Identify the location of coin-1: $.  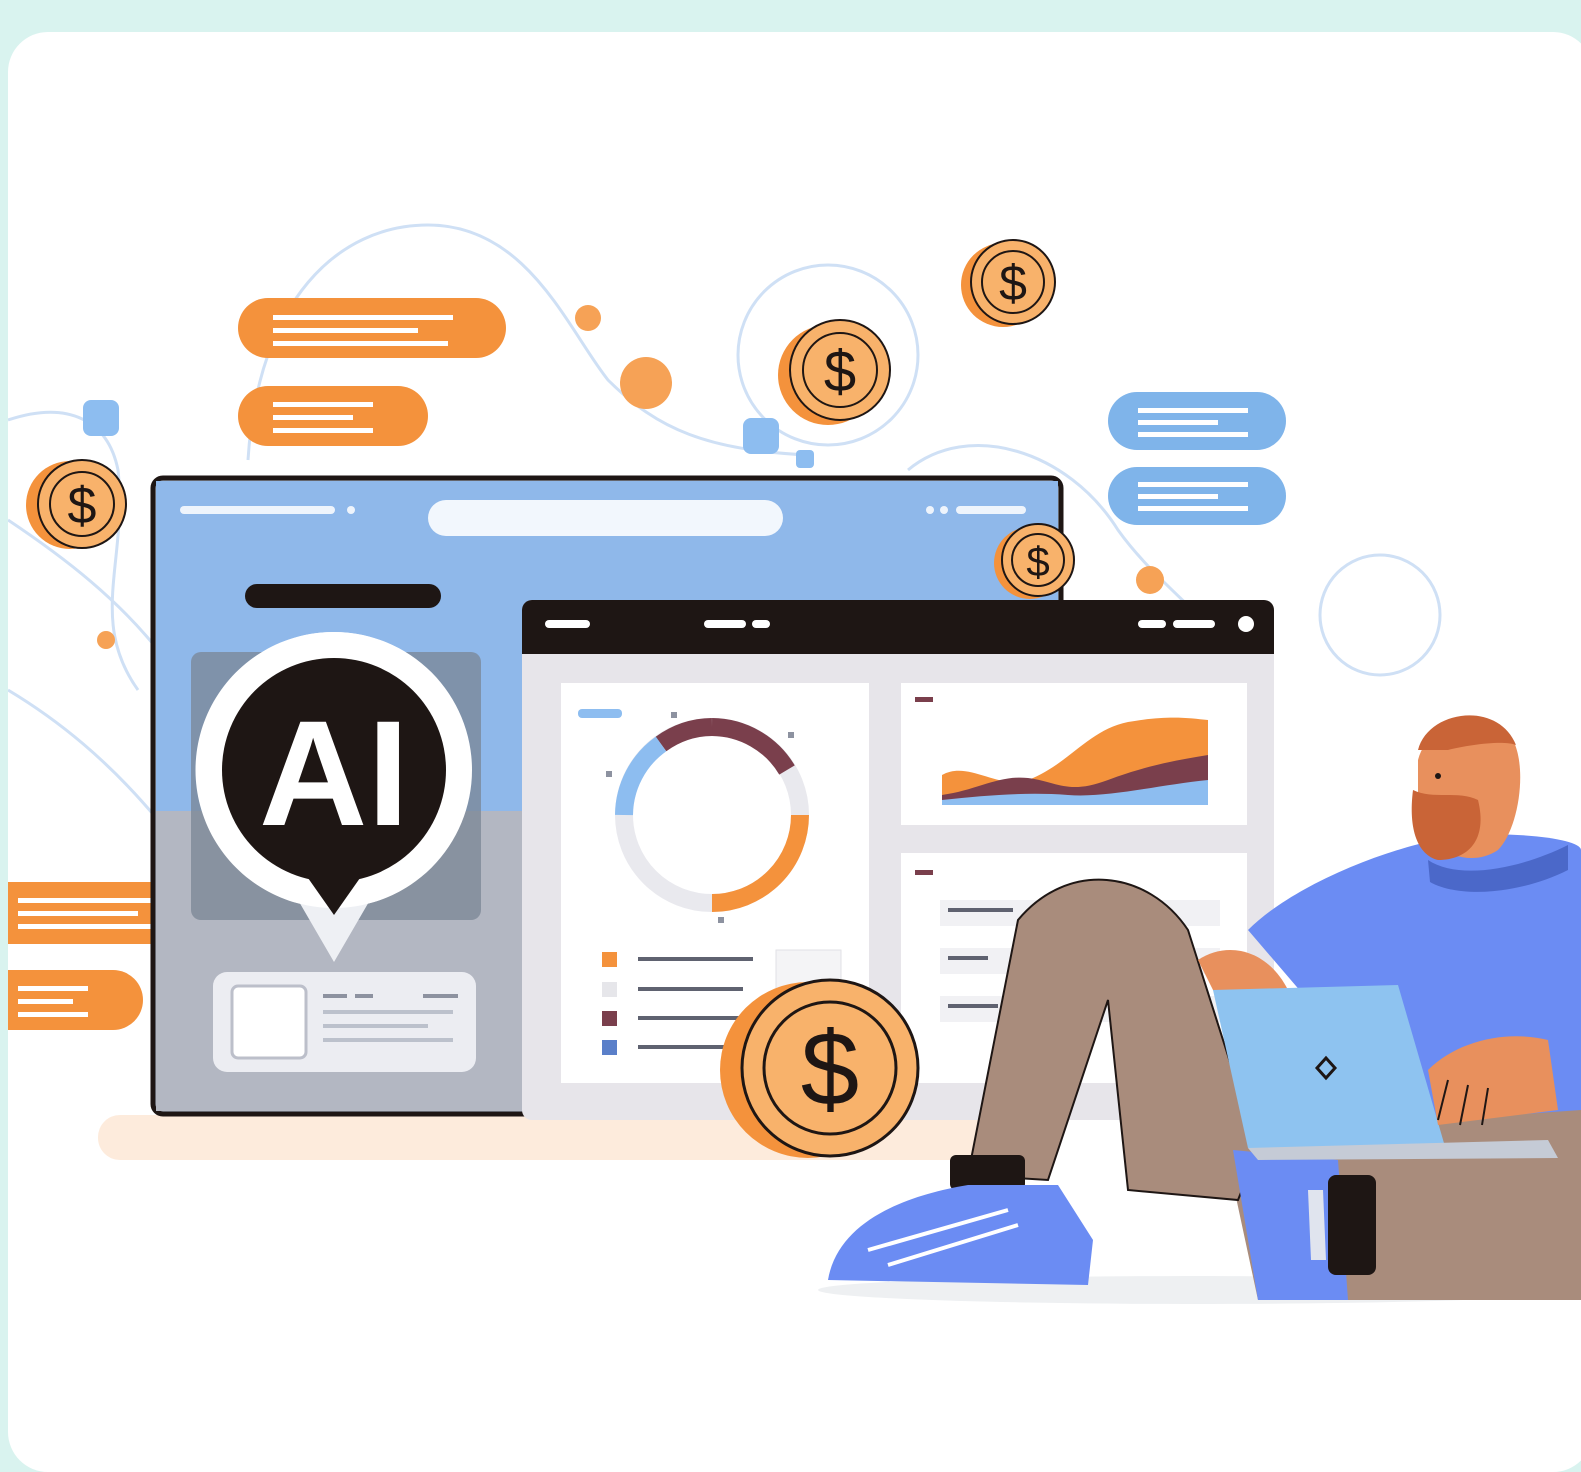
(1008, 283).